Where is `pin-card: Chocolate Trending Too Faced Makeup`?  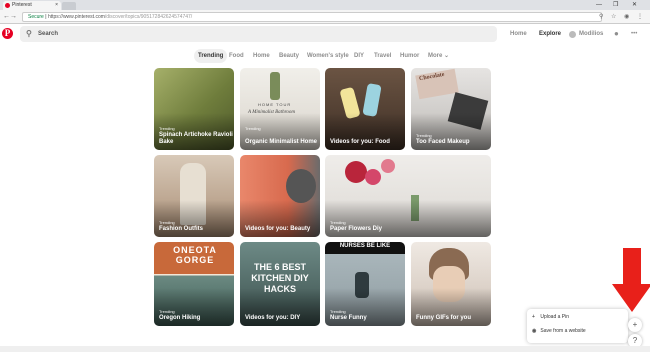
pin-card: Chocolate Trending Too Faced Makeup is located at coordinates (451, 109).